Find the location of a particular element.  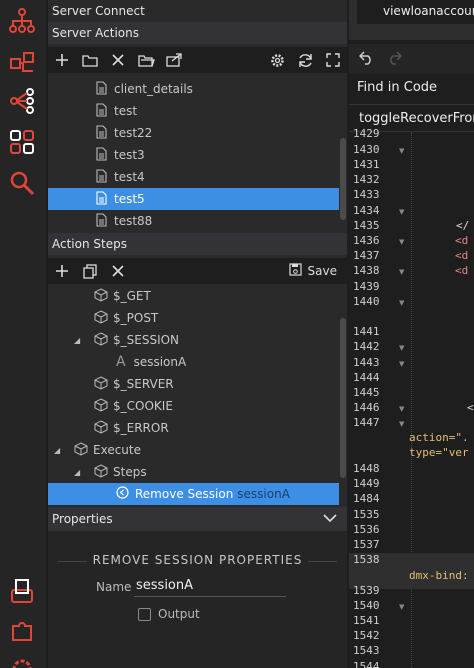

line-number: 1444 is located at coordinates (366, 377).